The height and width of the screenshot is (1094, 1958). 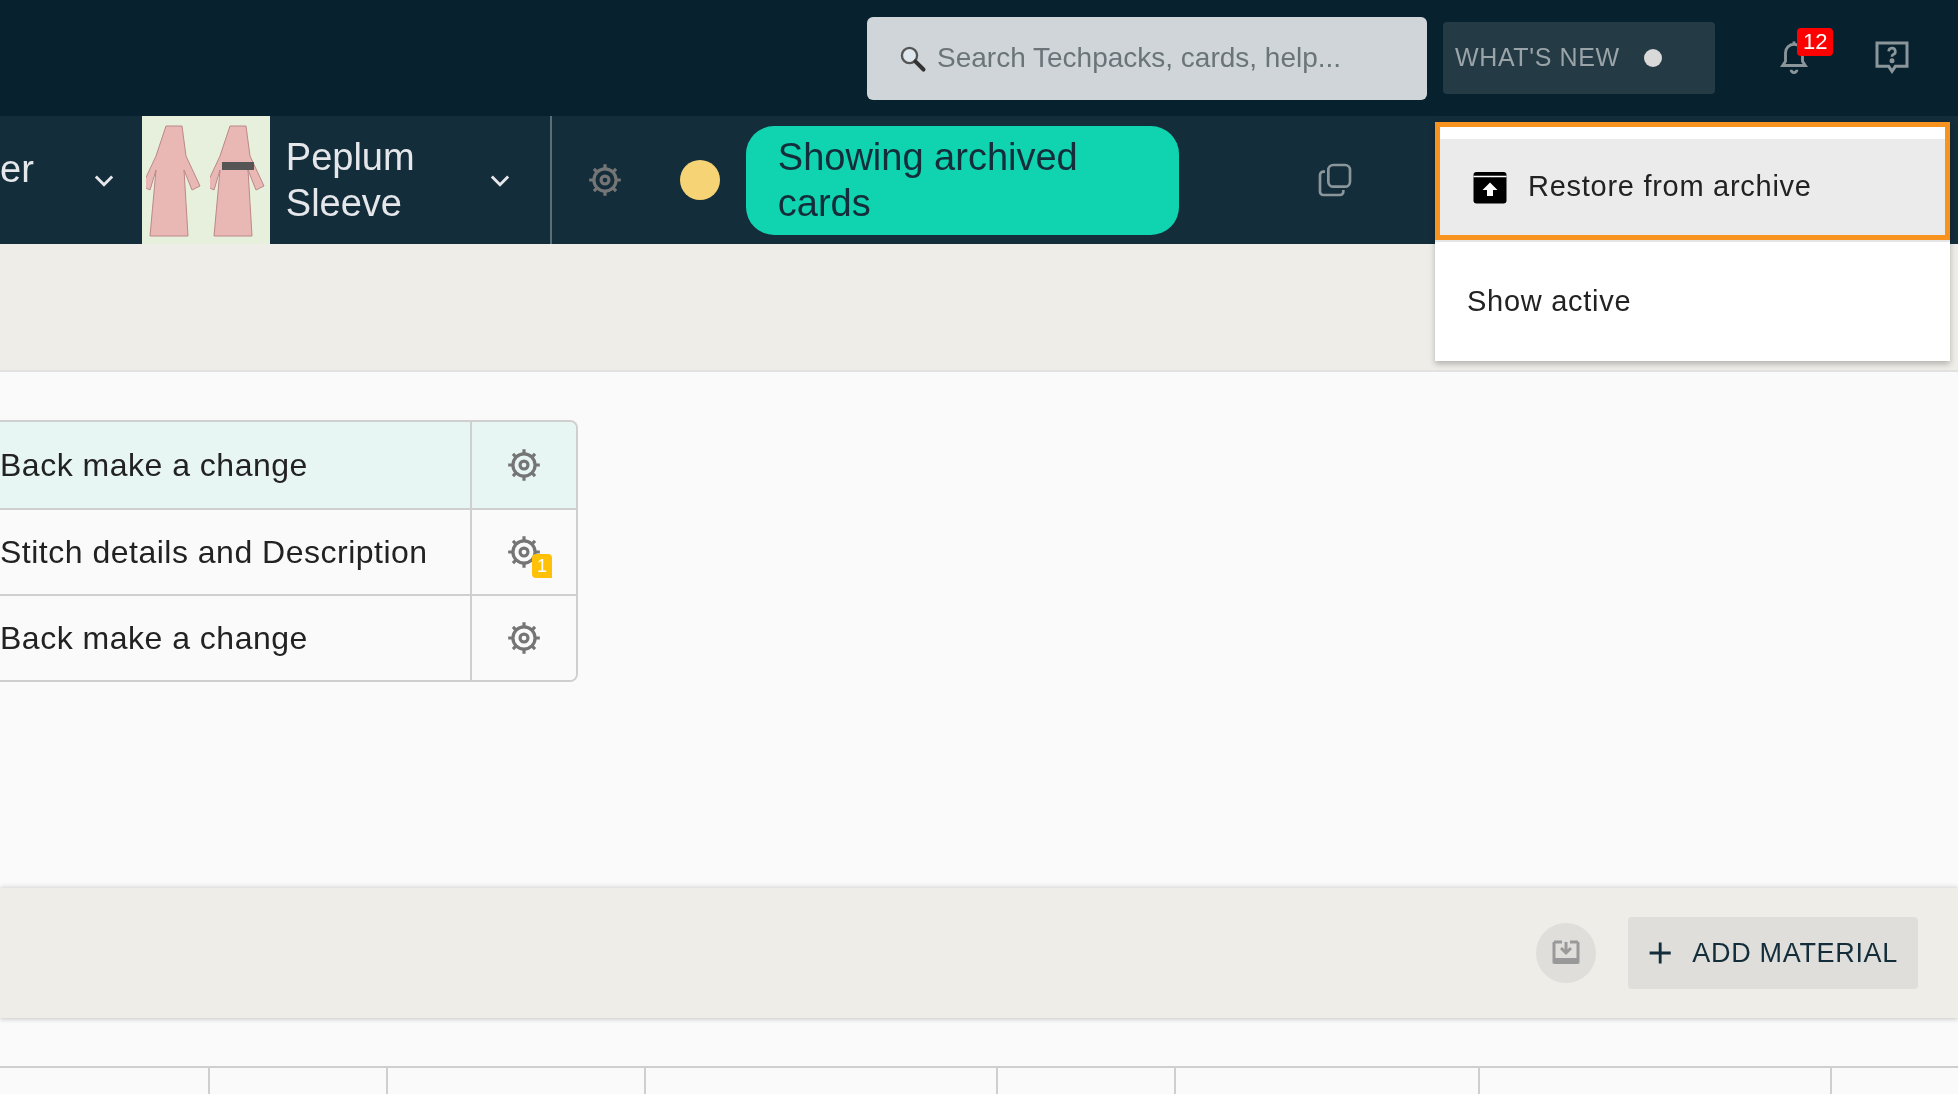 What do you see at coordinates (1566, 953) in the screenshot?
I see `download-tray-icon` at bounding box center [1566, 953].